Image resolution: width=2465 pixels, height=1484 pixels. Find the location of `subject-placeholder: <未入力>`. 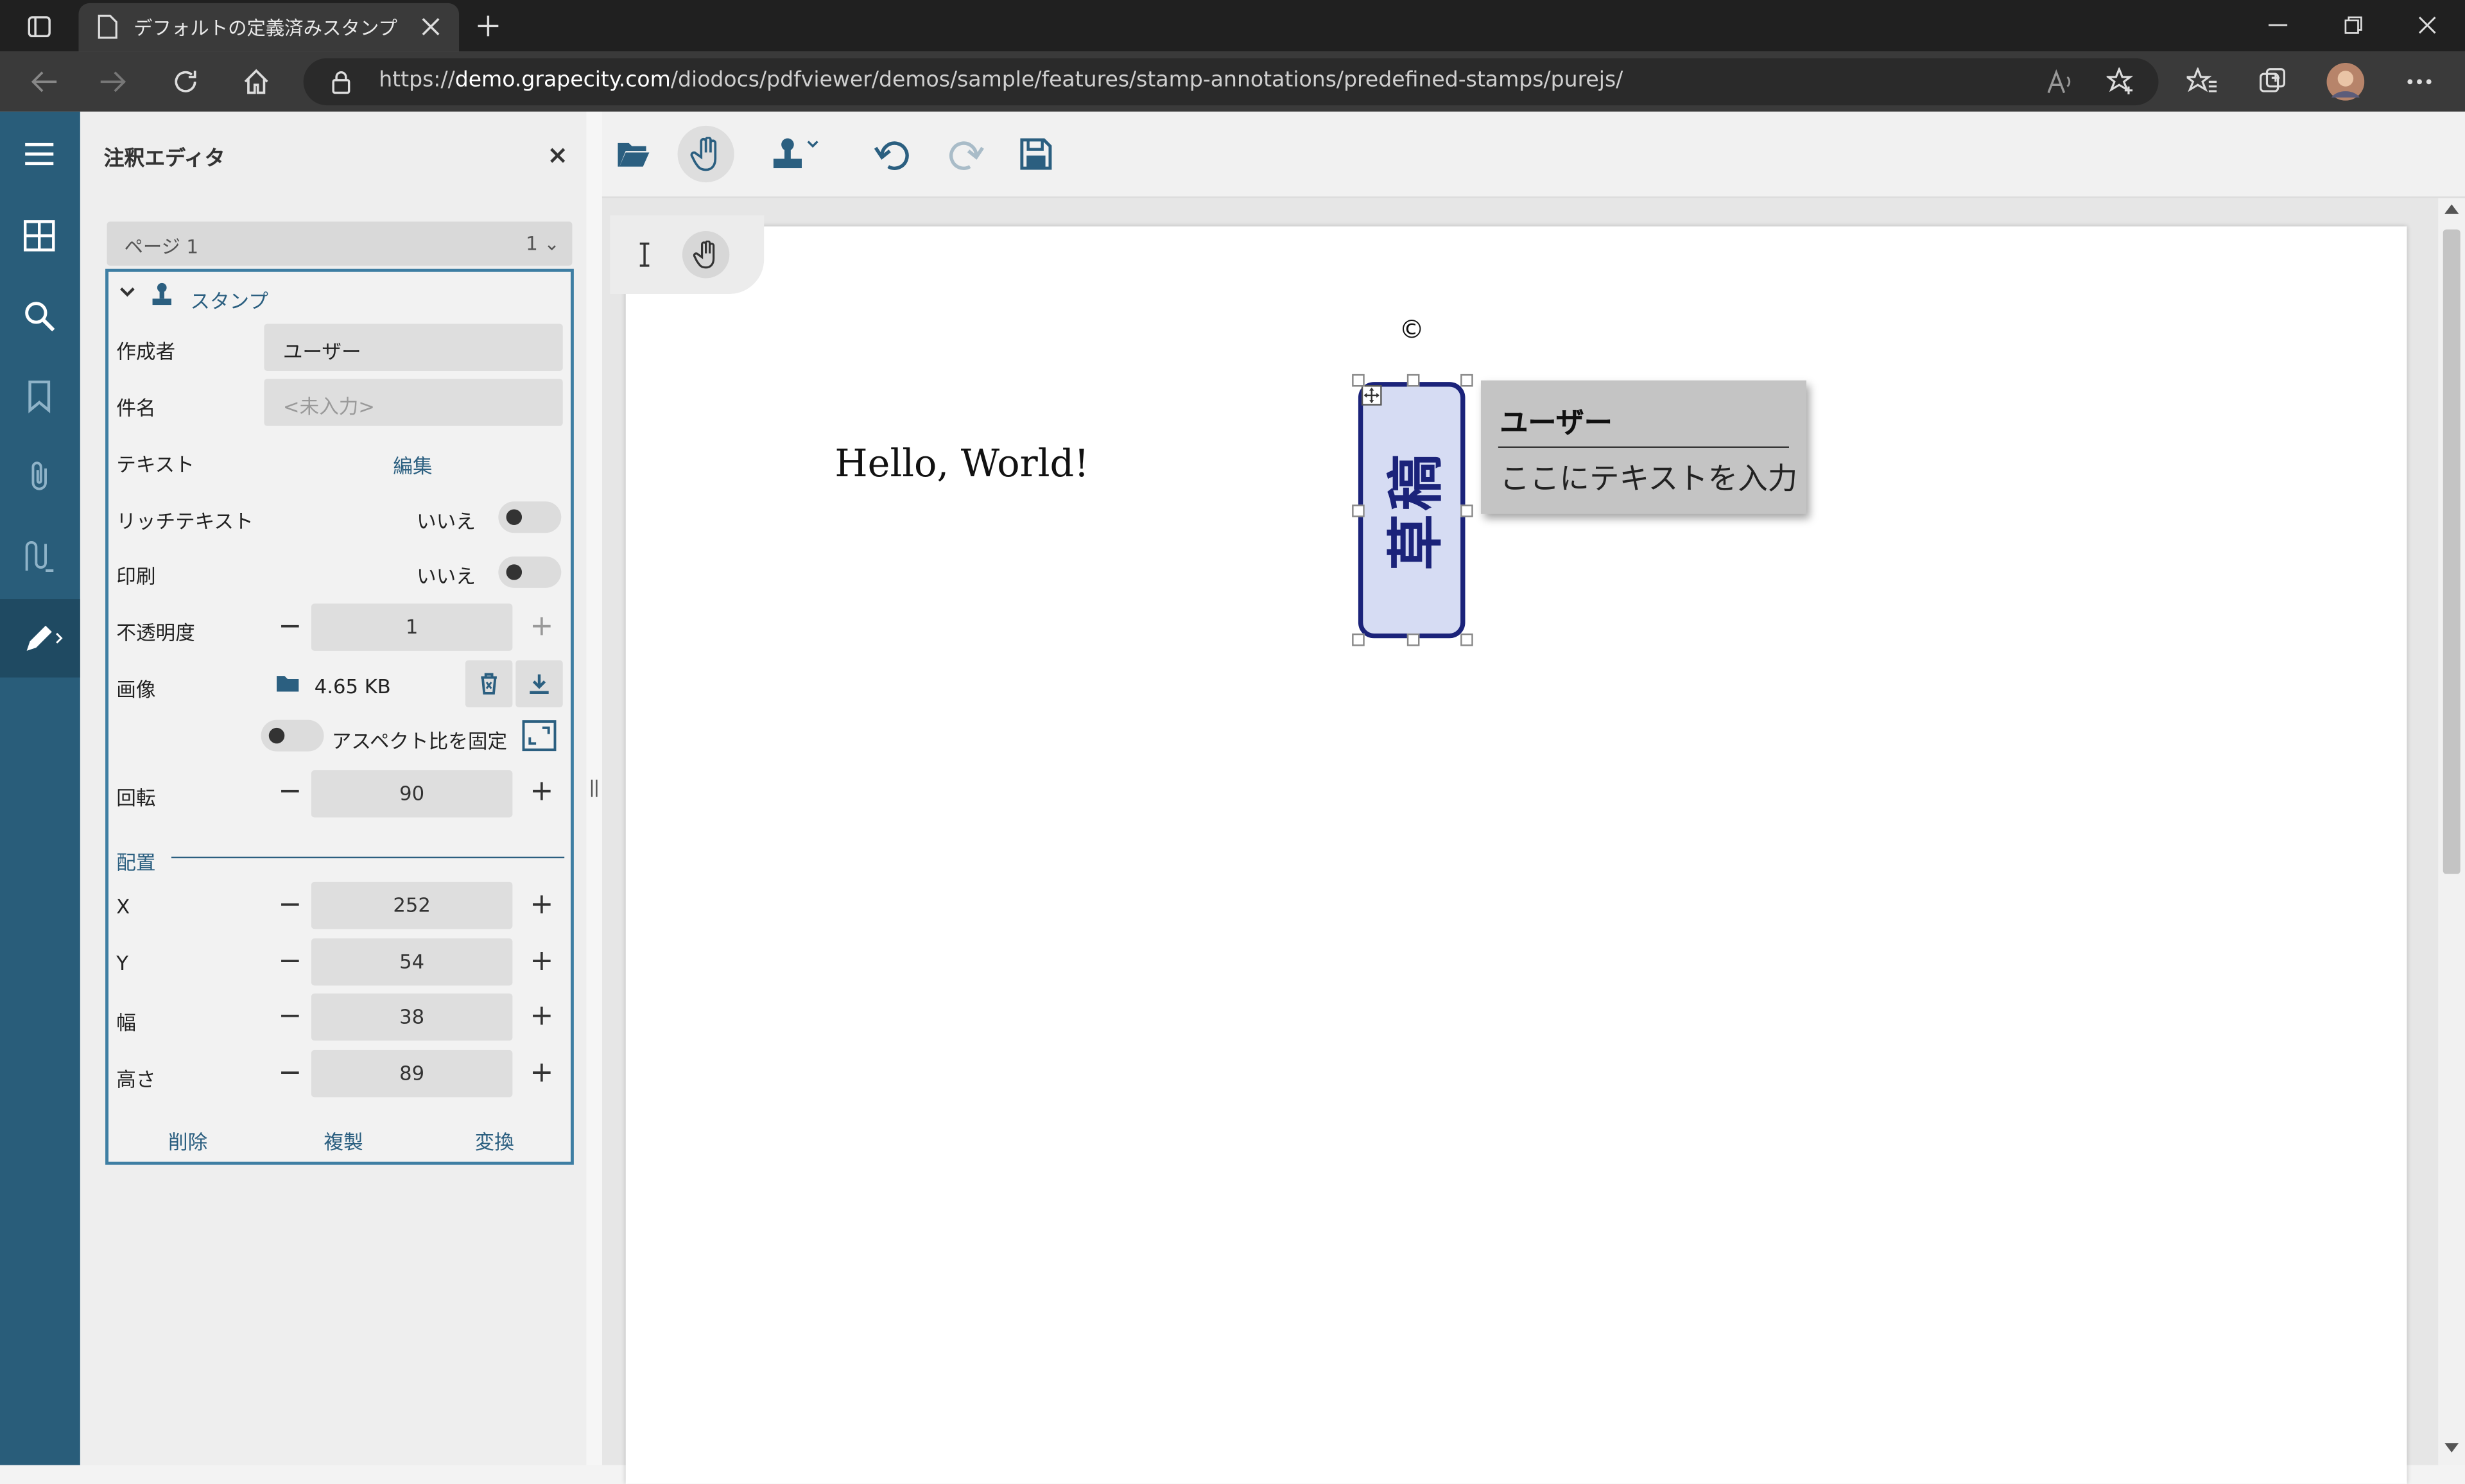

subject-placeholder: <未入力> is located at coordinates (328, 406).